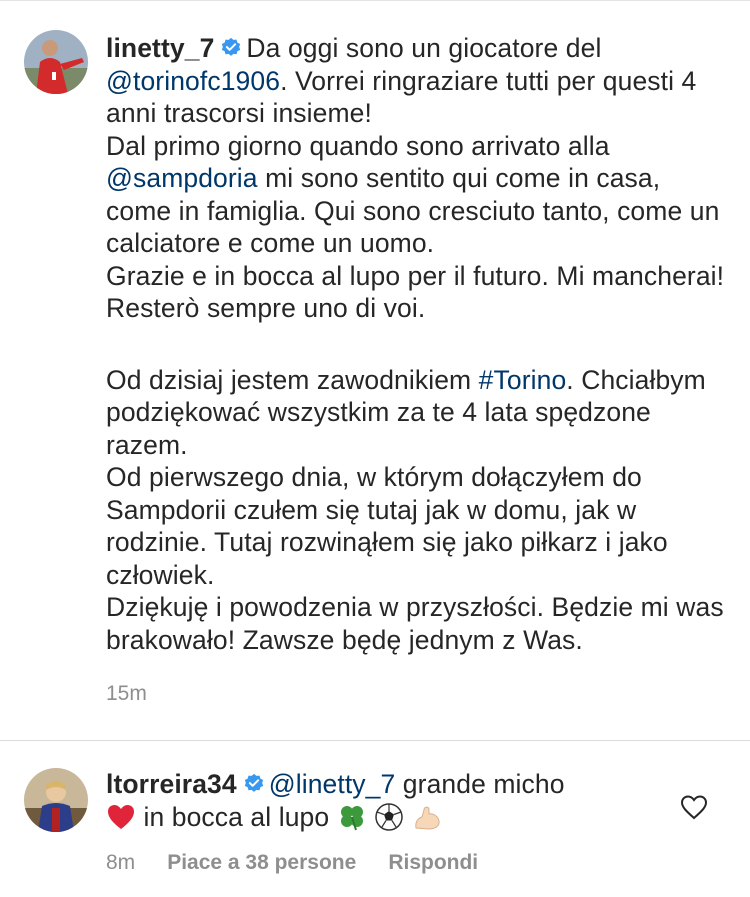 This screenshot has width=750, height=897. I want to click on comment-meta: 8m Piace a 38 persone Rispondi, so click(292, 863).